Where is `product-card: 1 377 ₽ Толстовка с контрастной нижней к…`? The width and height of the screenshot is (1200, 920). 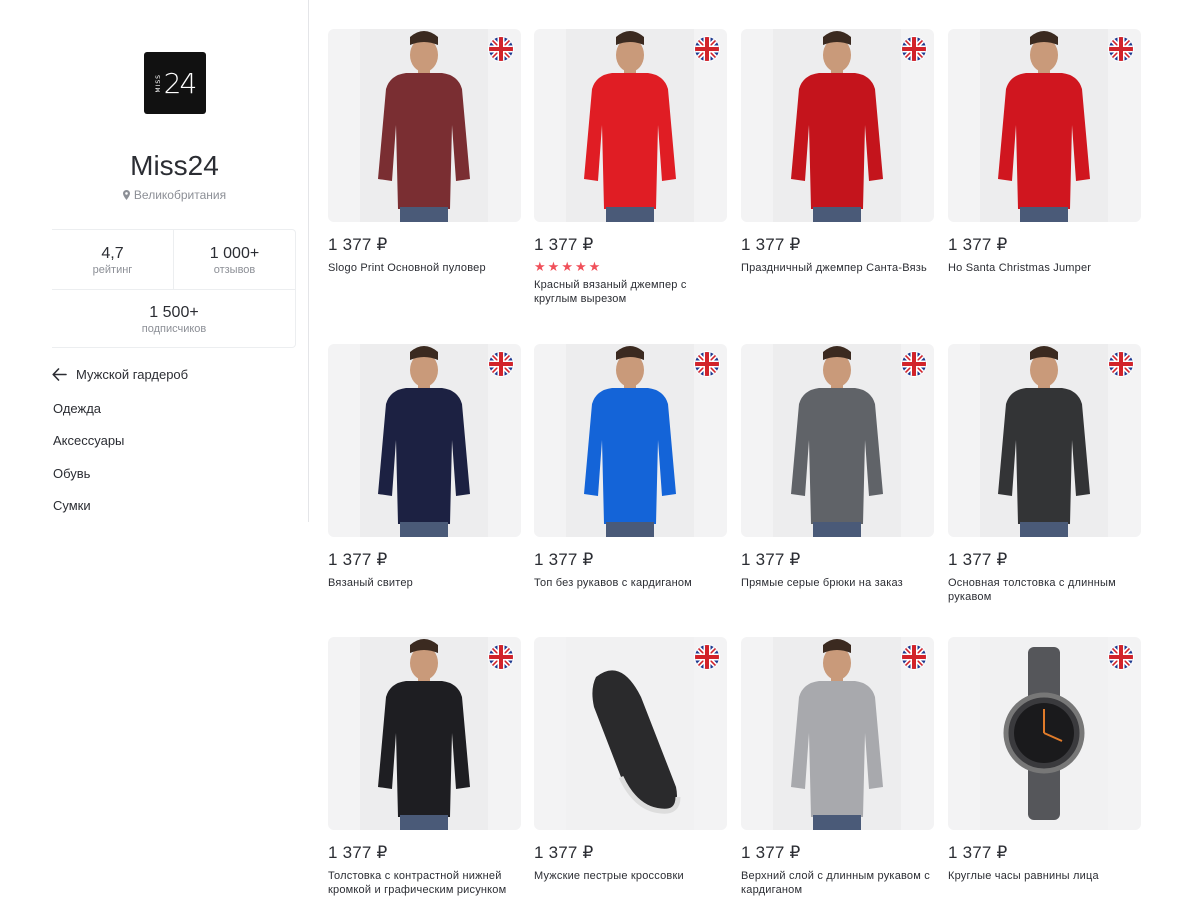 product-card: 1 377 ₽ Толстовка с контрастной нижней к… is located at coordinates (424, 767).